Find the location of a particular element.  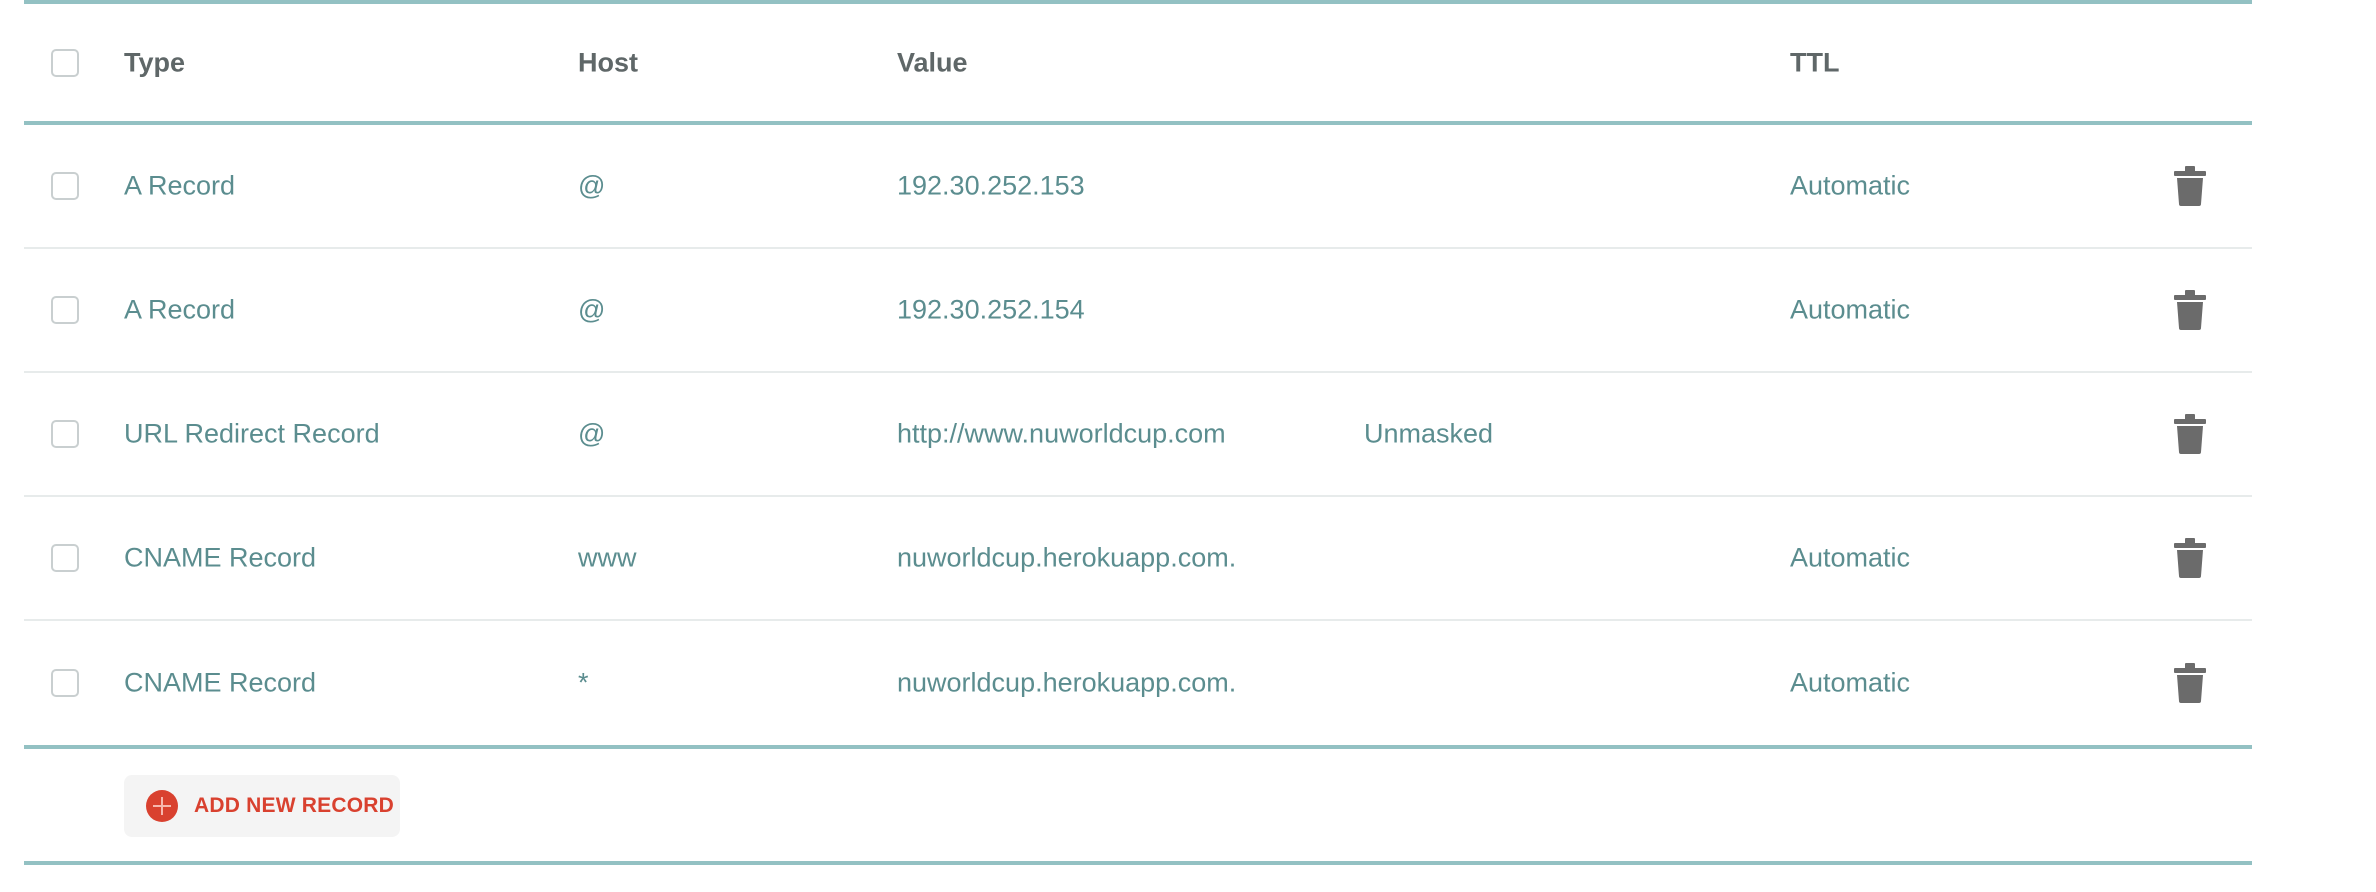

select-all-checkbox is located at coordinates (65, 62).